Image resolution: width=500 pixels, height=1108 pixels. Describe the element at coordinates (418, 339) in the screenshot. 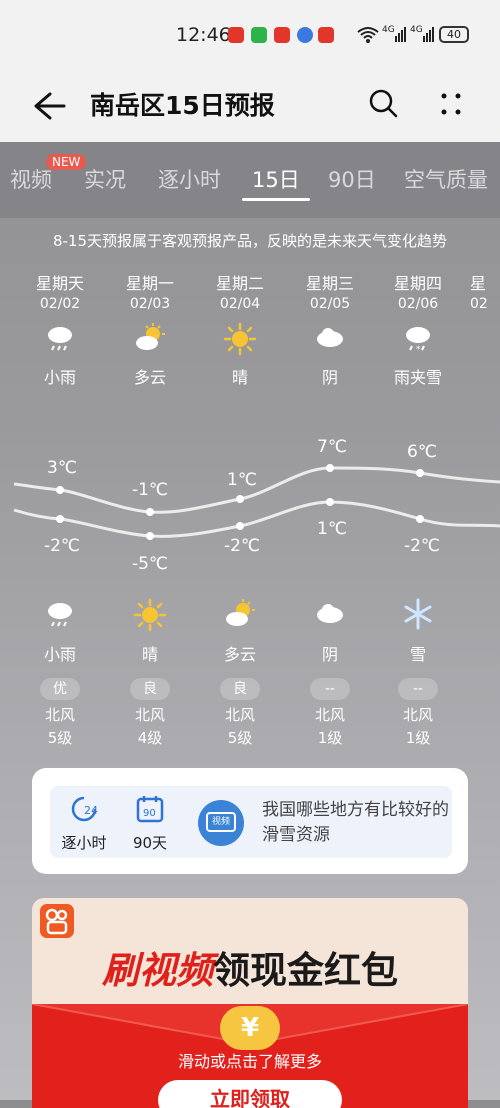

I see `sleet-icon: *` at that location.